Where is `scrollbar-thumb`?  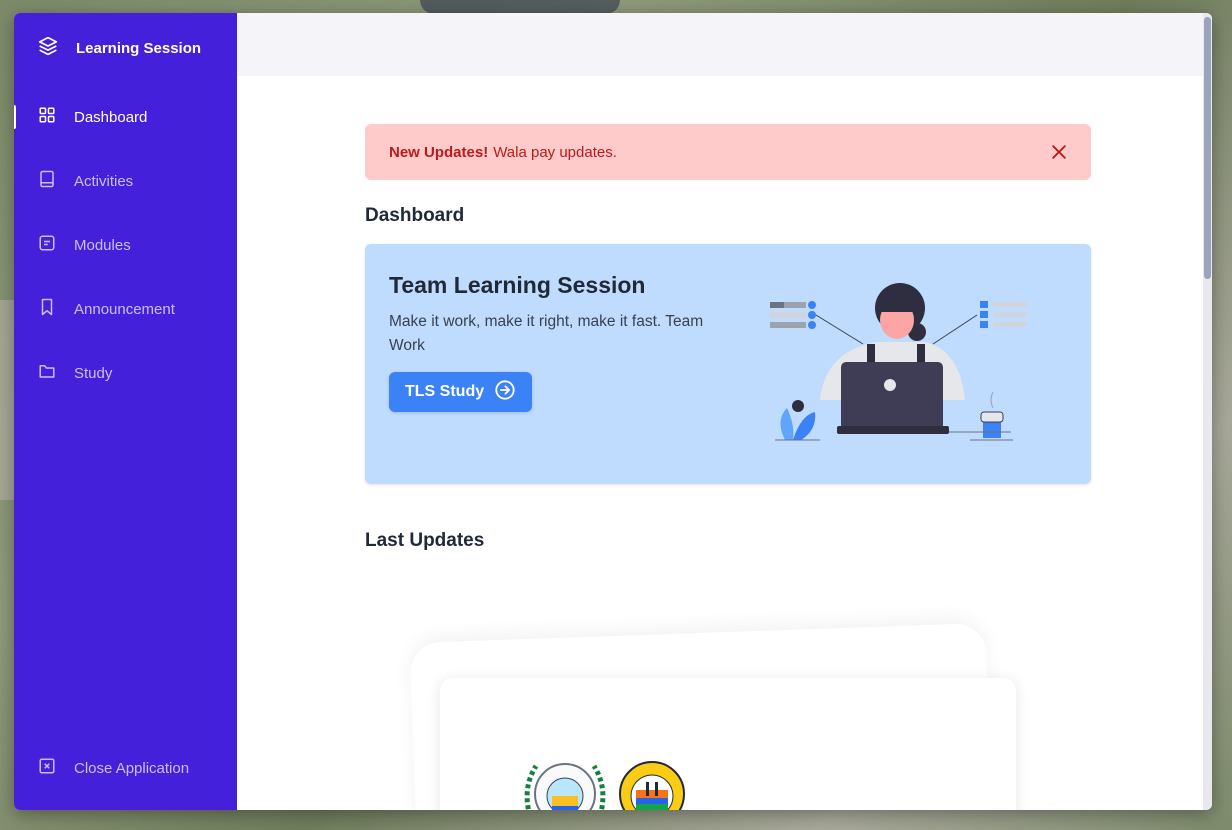 scrollbar-thumb is located at coordinates (1207, 148).